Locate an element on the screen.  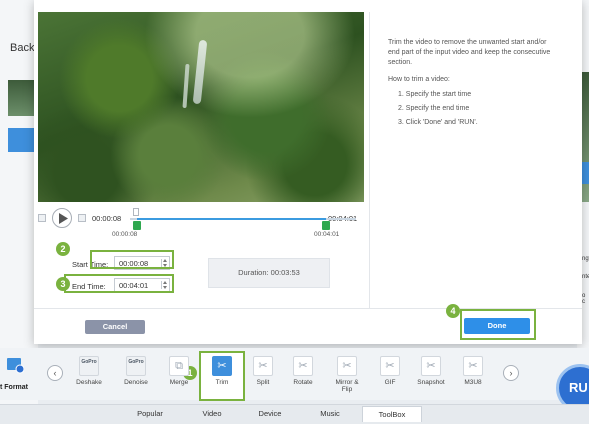
merge-icon: ⧉ is located at coordinates (179, 366).